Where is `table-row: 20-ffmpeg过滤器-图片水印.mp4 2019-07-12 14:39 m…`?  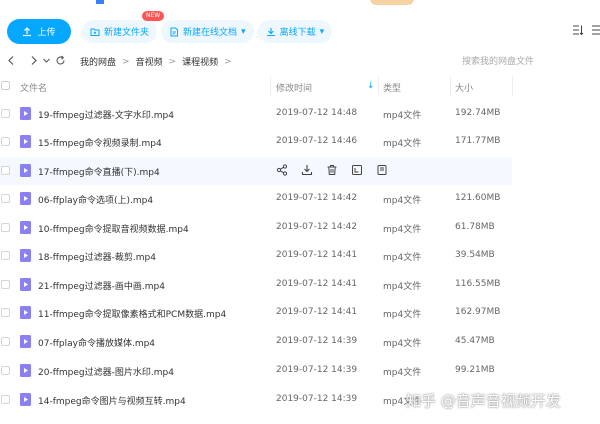
table-row: 20-ffmpeg过滤器-图片水印.mp4 2019-07-12 14:39 m… is located at coordinates (300, 371).